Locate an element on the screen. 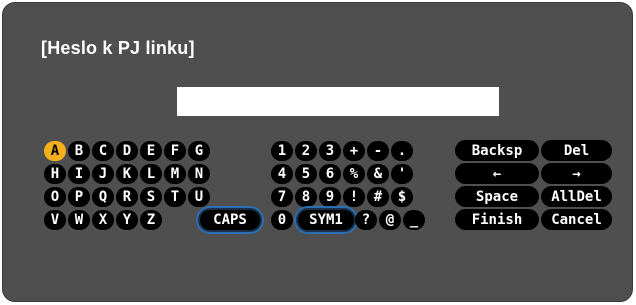  delete-button: Del is located at coordinates (576, 150).